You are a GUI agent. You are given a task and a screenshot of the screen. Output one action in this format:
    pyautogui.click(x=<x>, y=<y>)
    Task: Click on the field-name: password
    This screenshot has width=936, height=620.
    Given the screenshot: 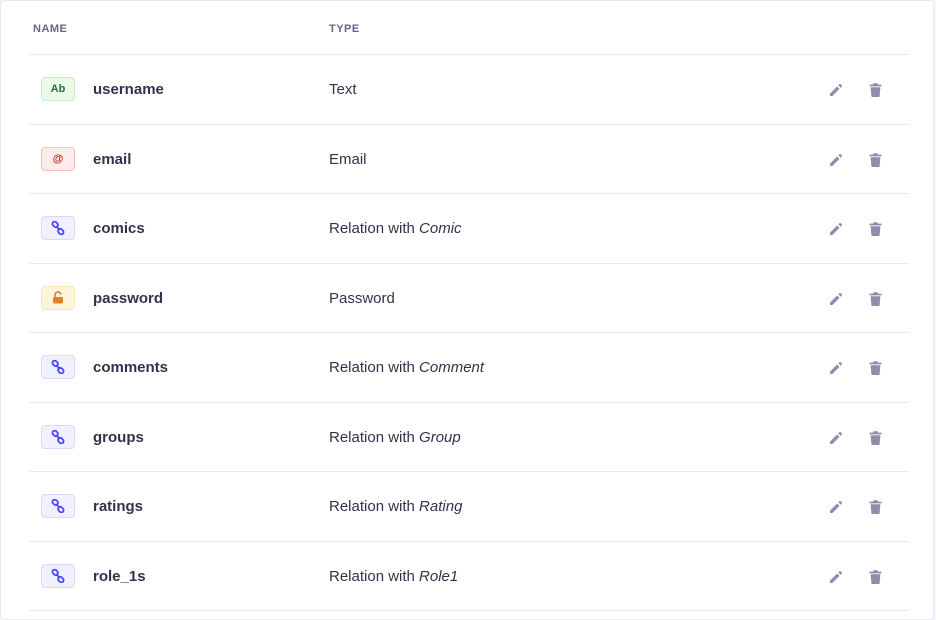 What is the action you would take?
    pyautogui.click(x=128, y=298)
    